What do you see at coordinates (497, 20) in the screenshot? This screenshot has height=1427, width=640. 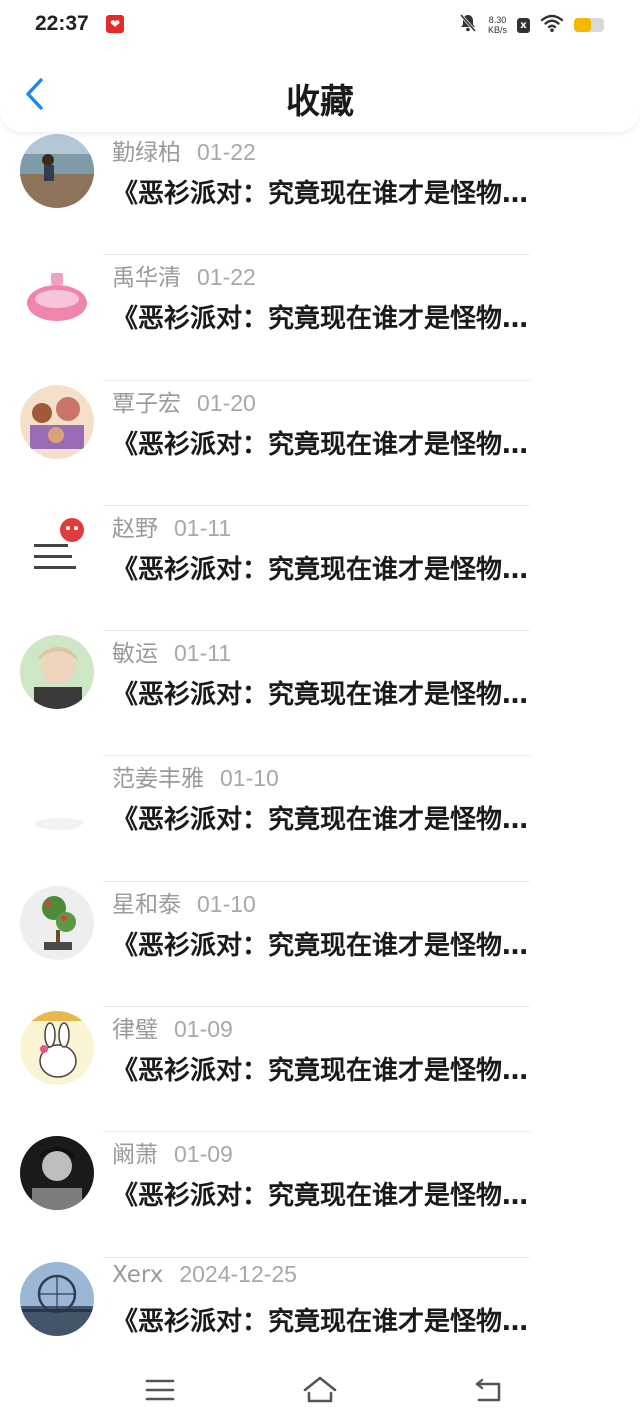 I see `speed-value: 8.30` at bounding box center [497, 20].